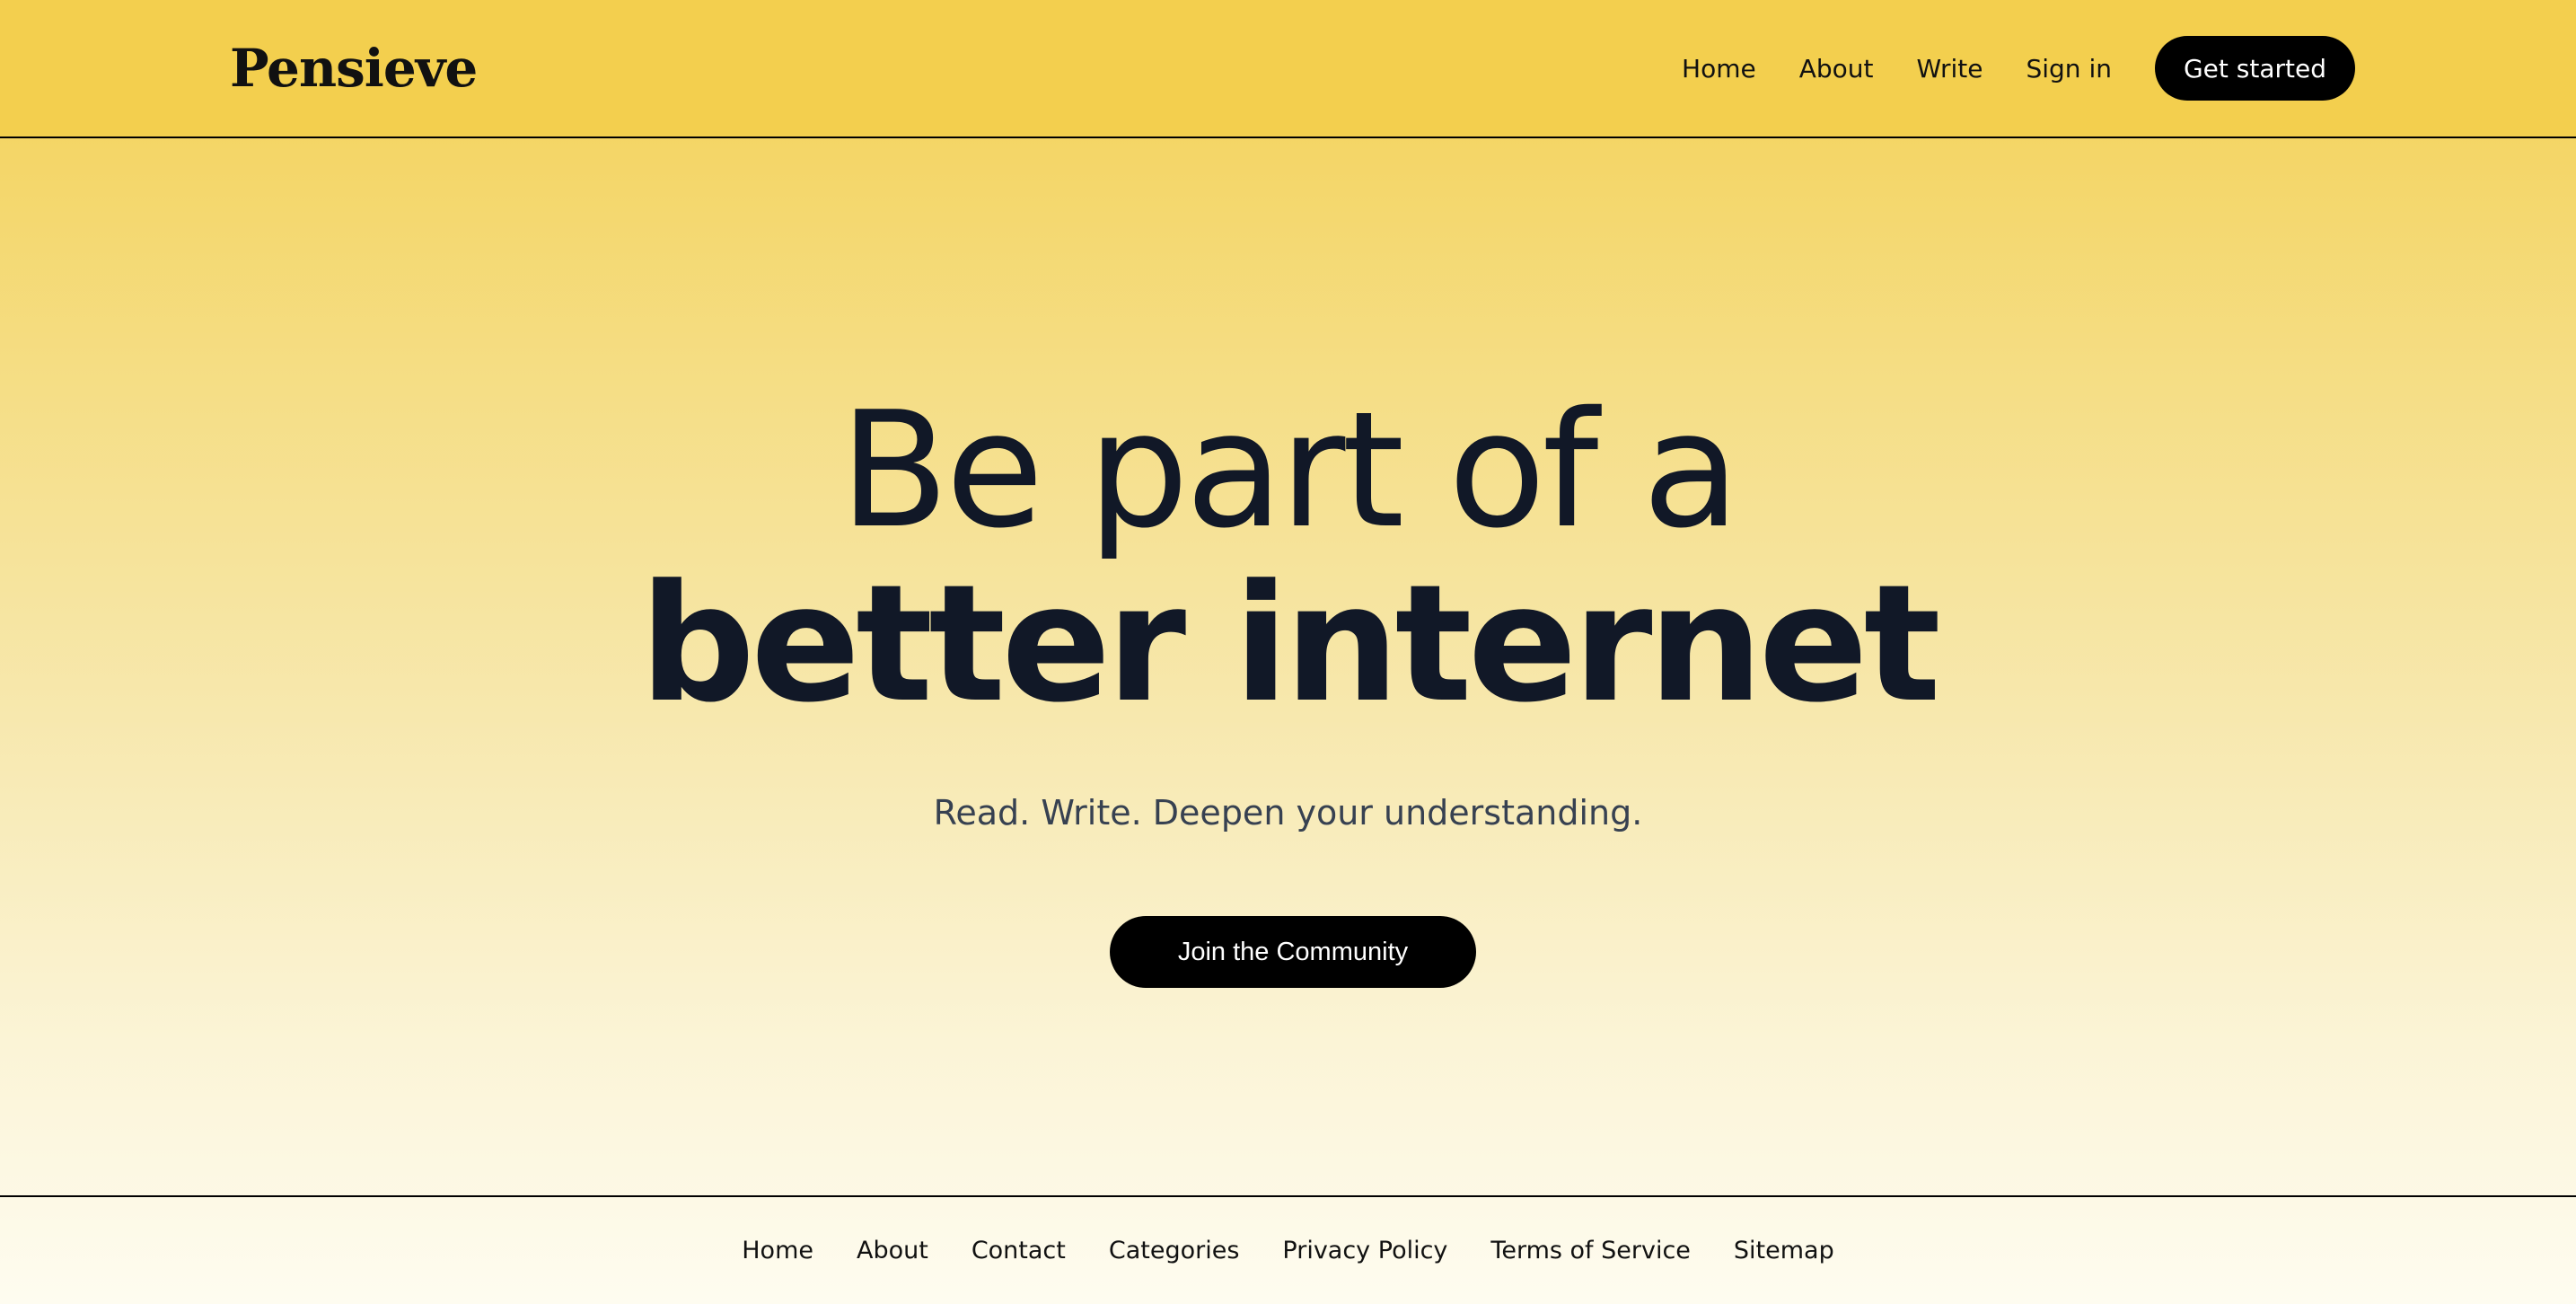 Image resolution: width=2576 pixels, height=1304 pixels. I want to click on main-nav: Home About Write Sign in Get started, so click(2018, 68).